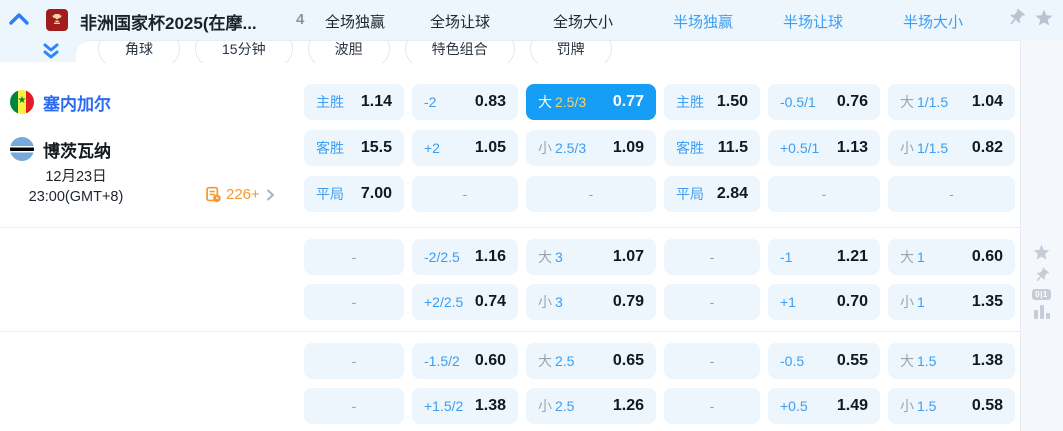  Describe the element at coordinates (465, 406) in the screenshot. I see `odds-cell: +1.5/2 1.38` at that location.